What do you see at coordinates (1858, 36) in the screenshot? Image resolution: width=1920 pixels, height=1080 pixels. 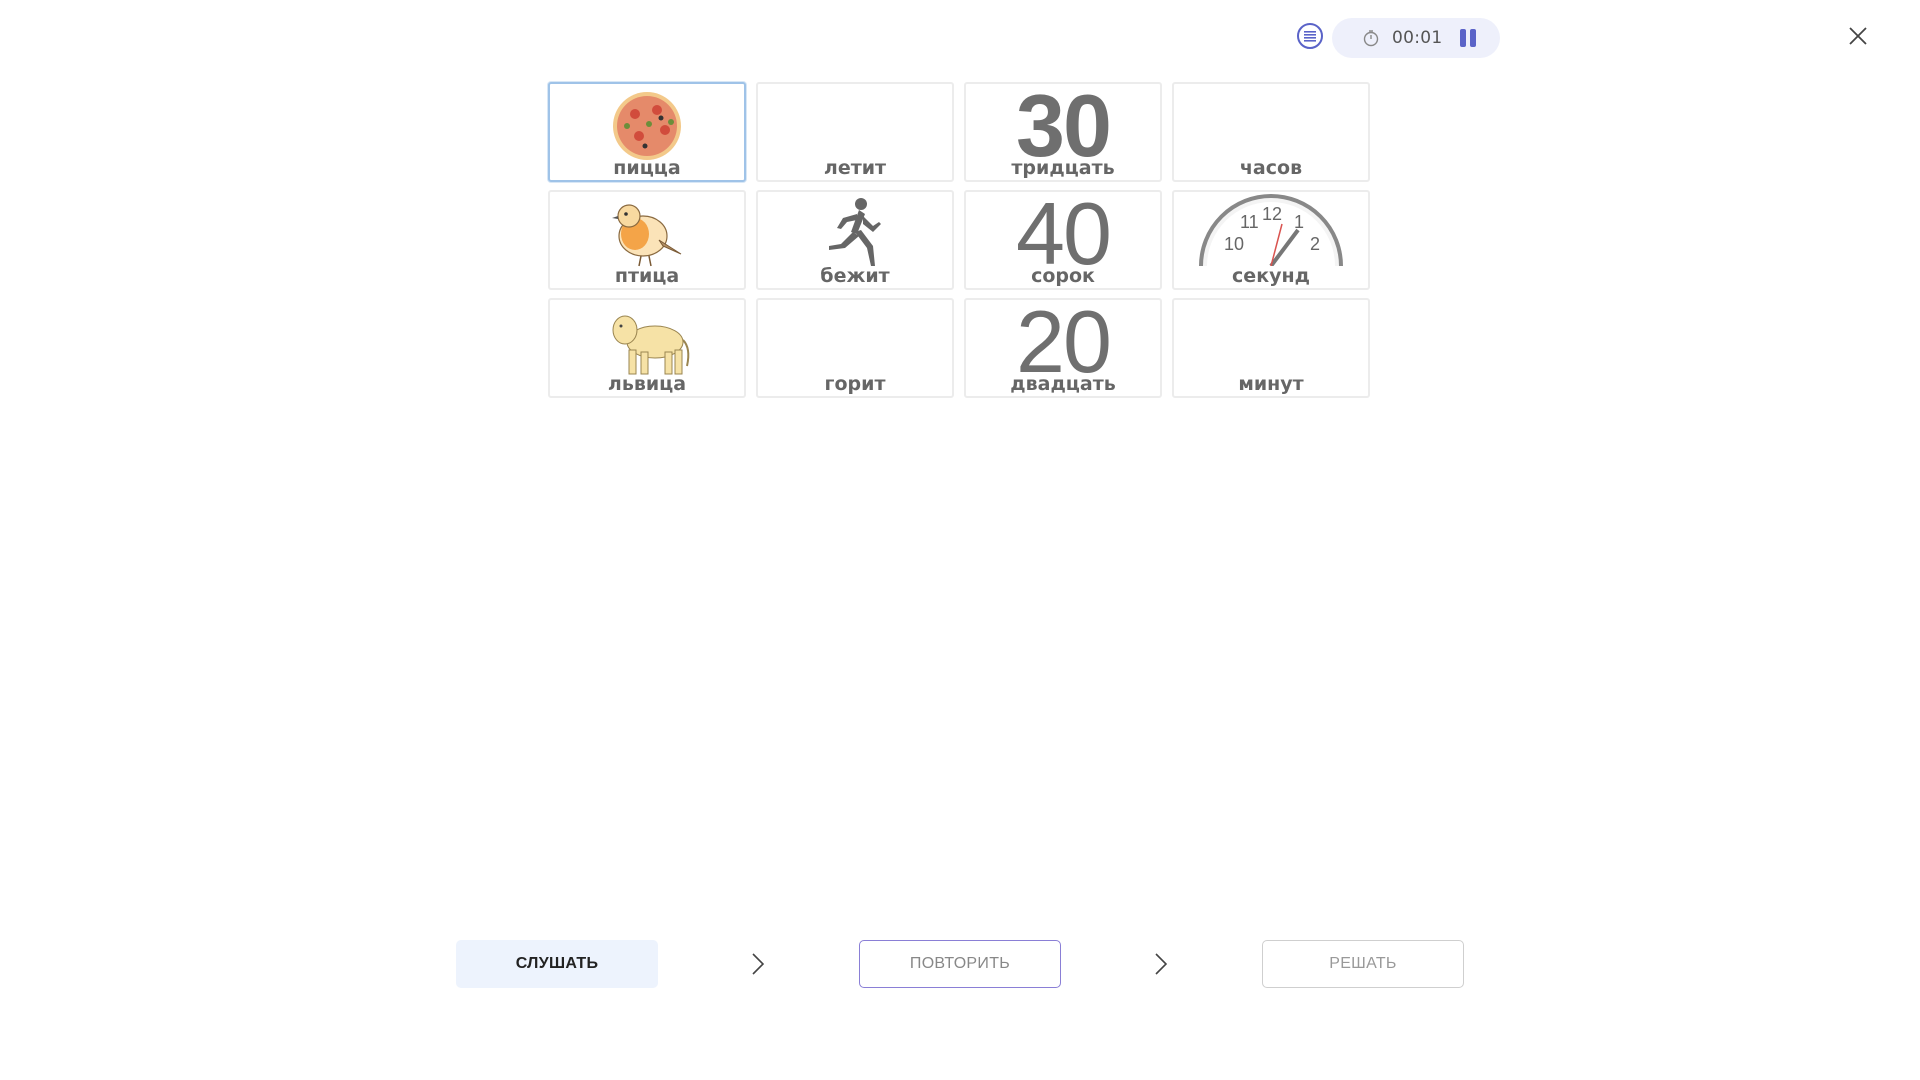 I see `close-icon` at bounding box center [1858, 36].